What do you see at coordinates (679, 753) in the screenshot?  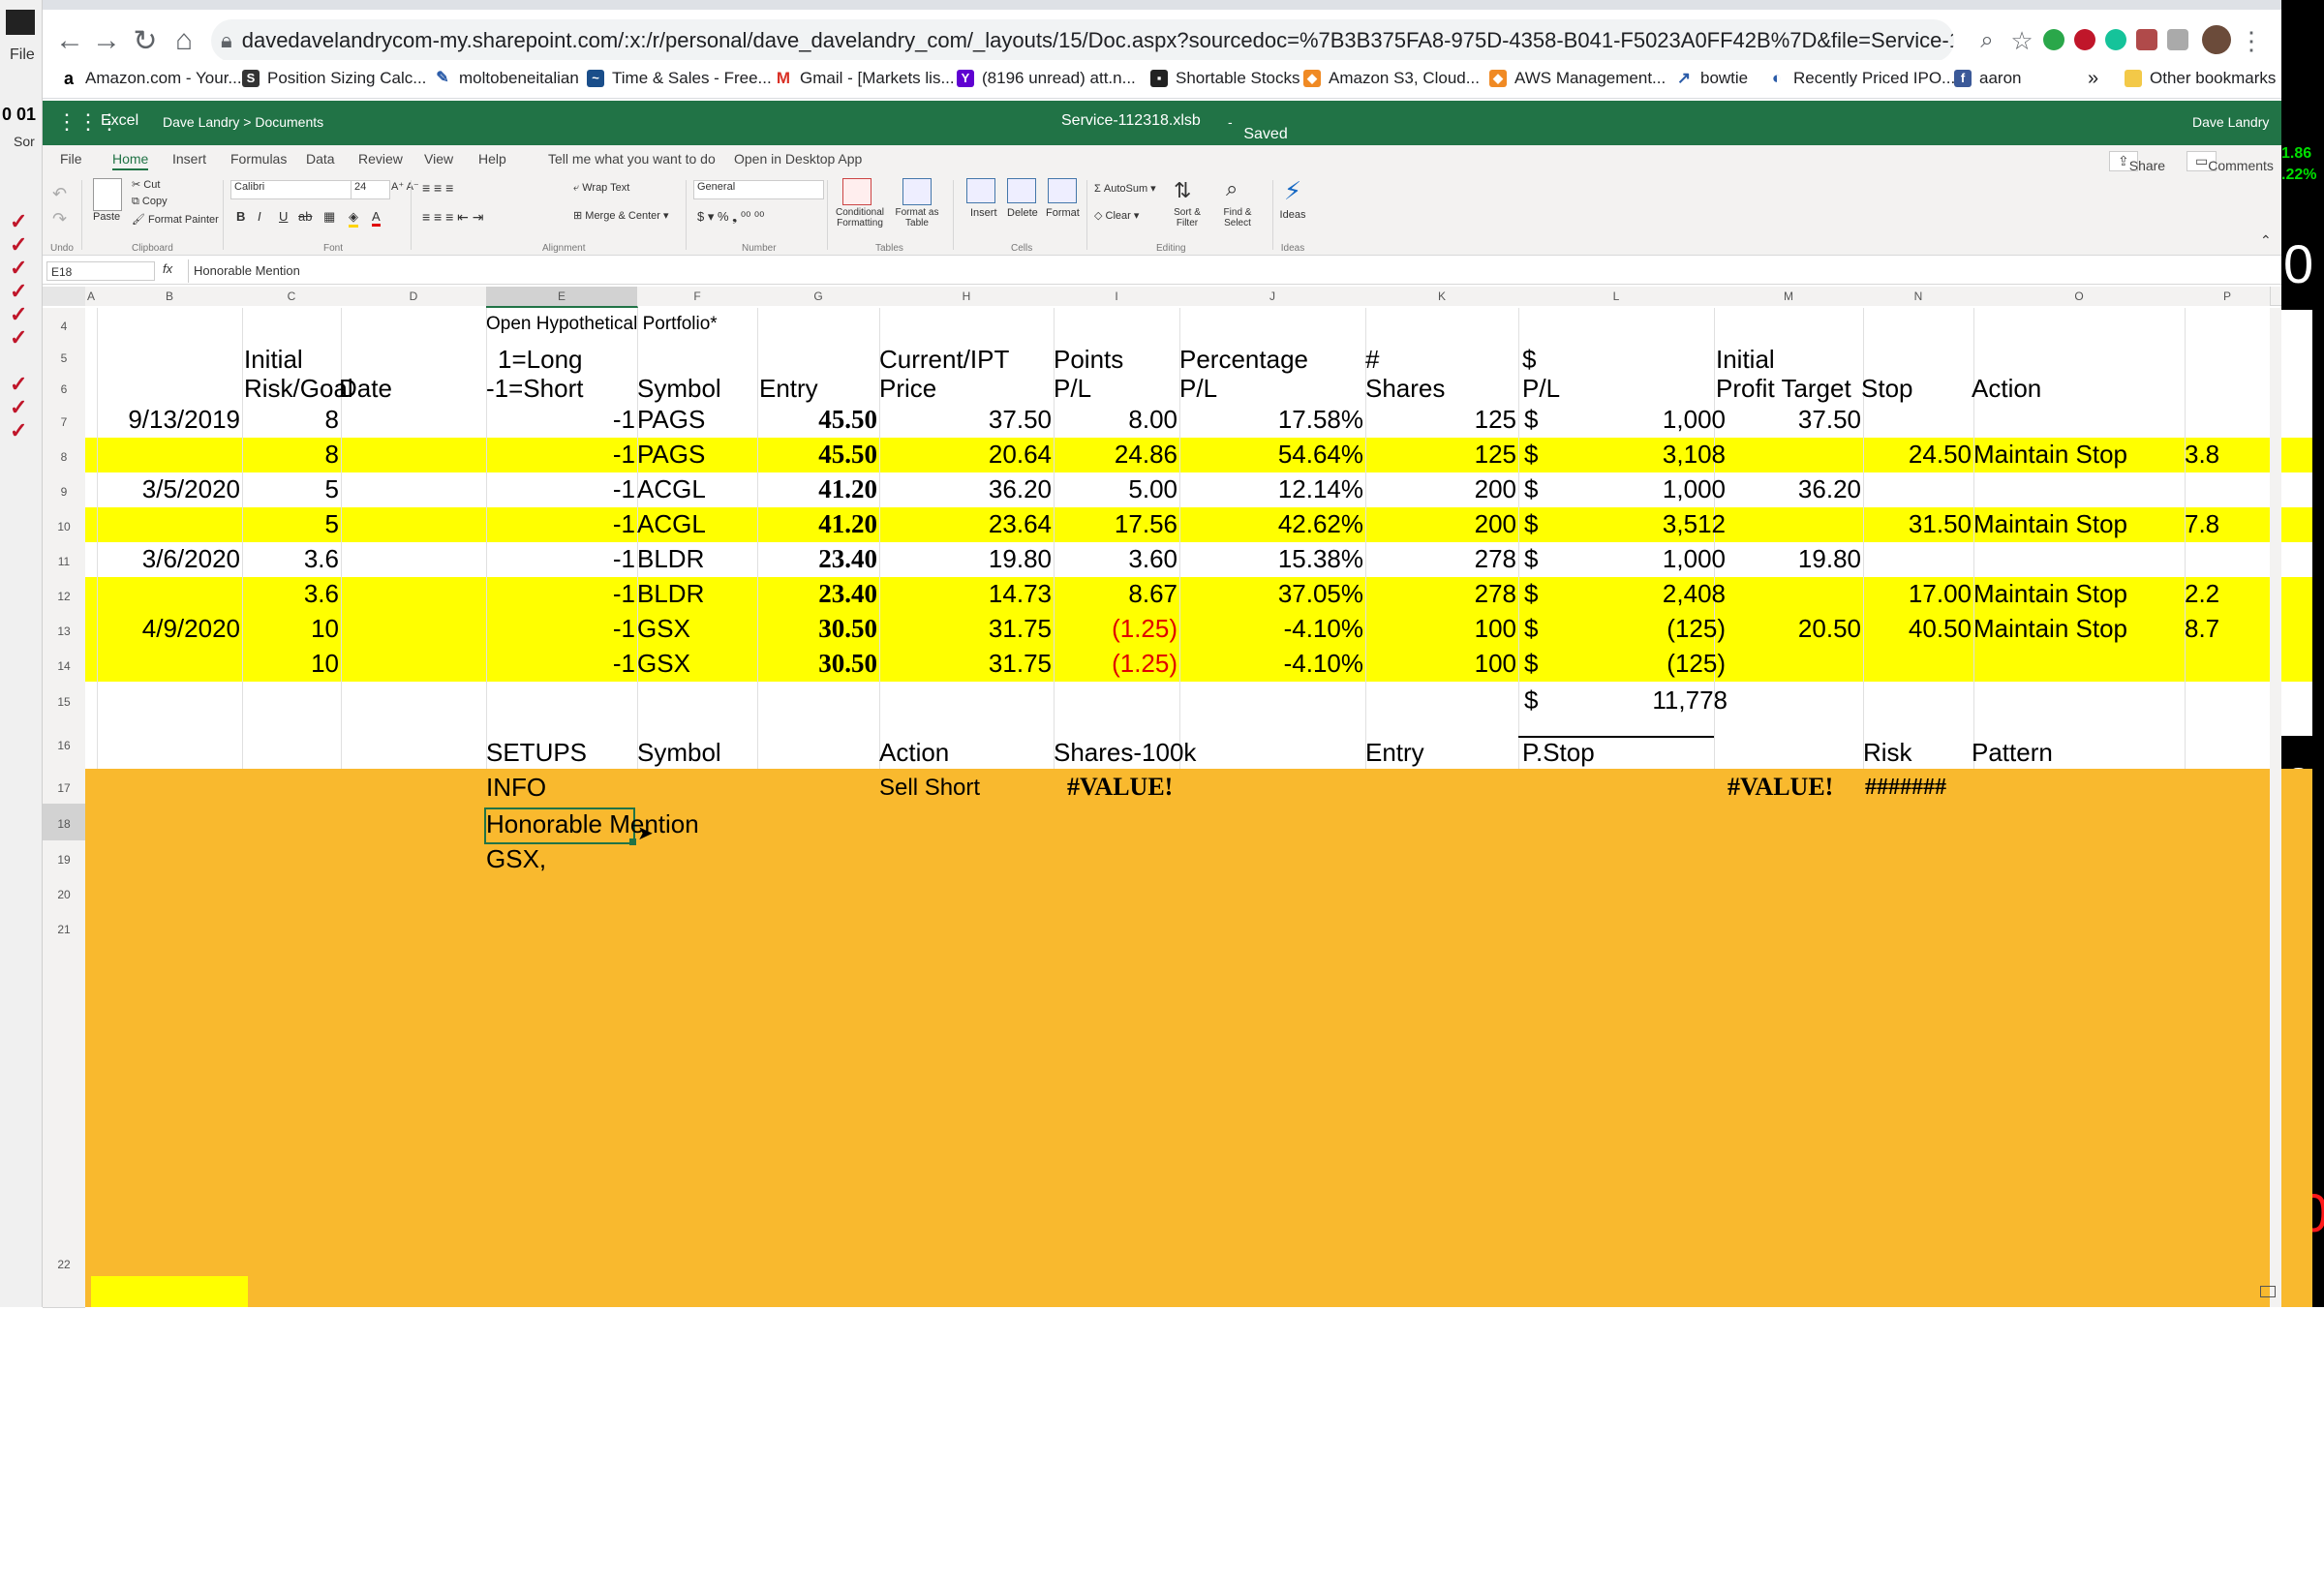 I see `setups-symbol-hdr: Symbol` at bounding box center [679, 753].